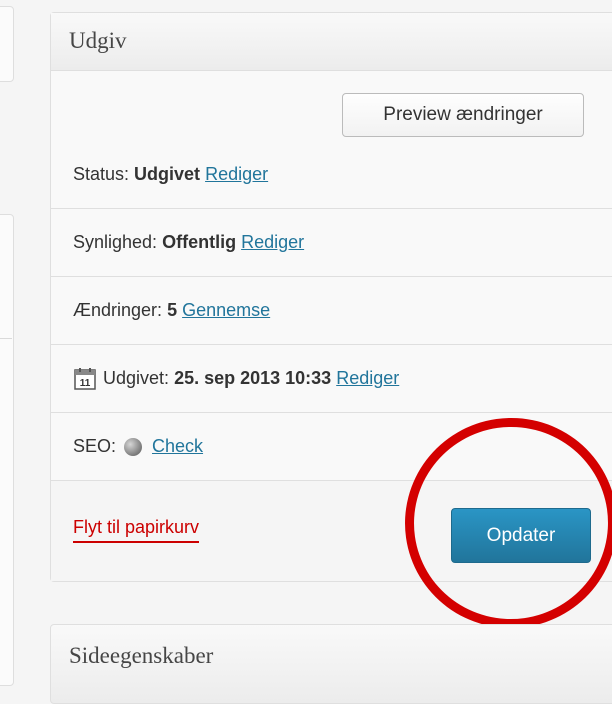 Image resolution: width=612 pixels, height=704 pixels. Describe the element at coordinates (118, 310) in the screenshot. I see `revisions-label: Ændringer:` at that location.